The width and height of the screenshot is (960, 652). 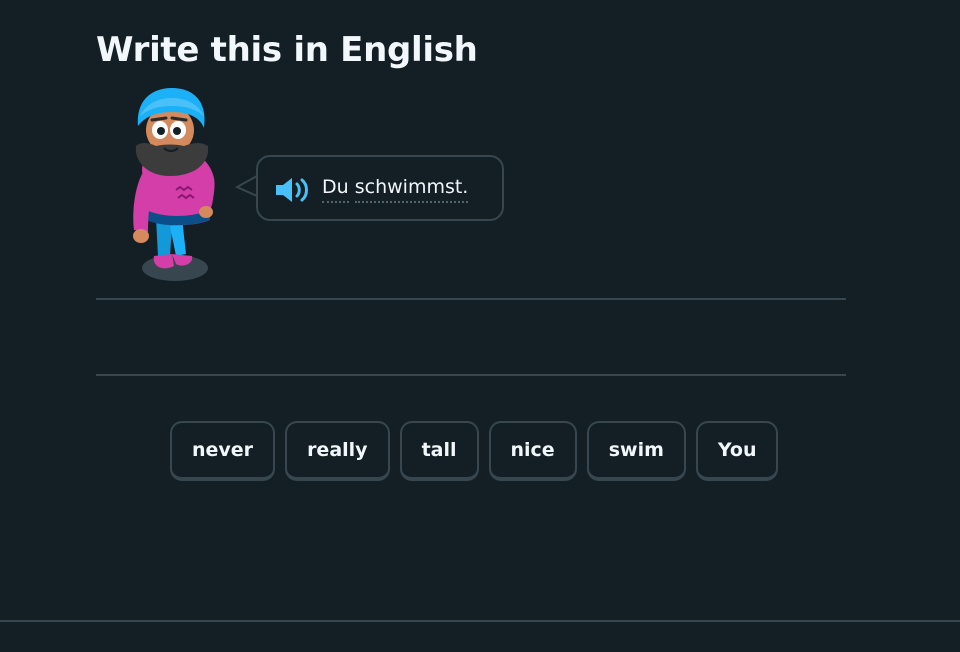 I want to click on word-bank: never really tall nice swim You, so click(x=474, y=451).